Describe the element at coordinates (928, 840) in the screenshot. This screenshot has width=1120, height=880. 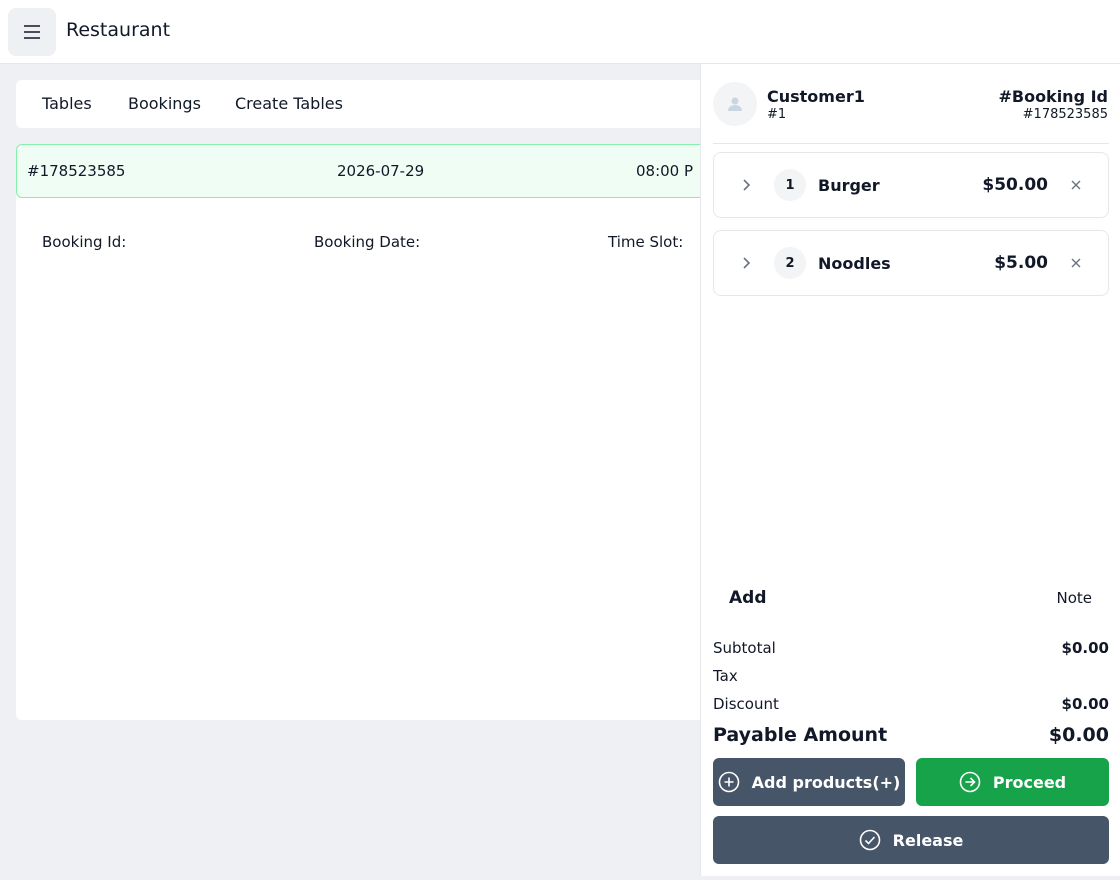
I see `release-label: Release` at that location.